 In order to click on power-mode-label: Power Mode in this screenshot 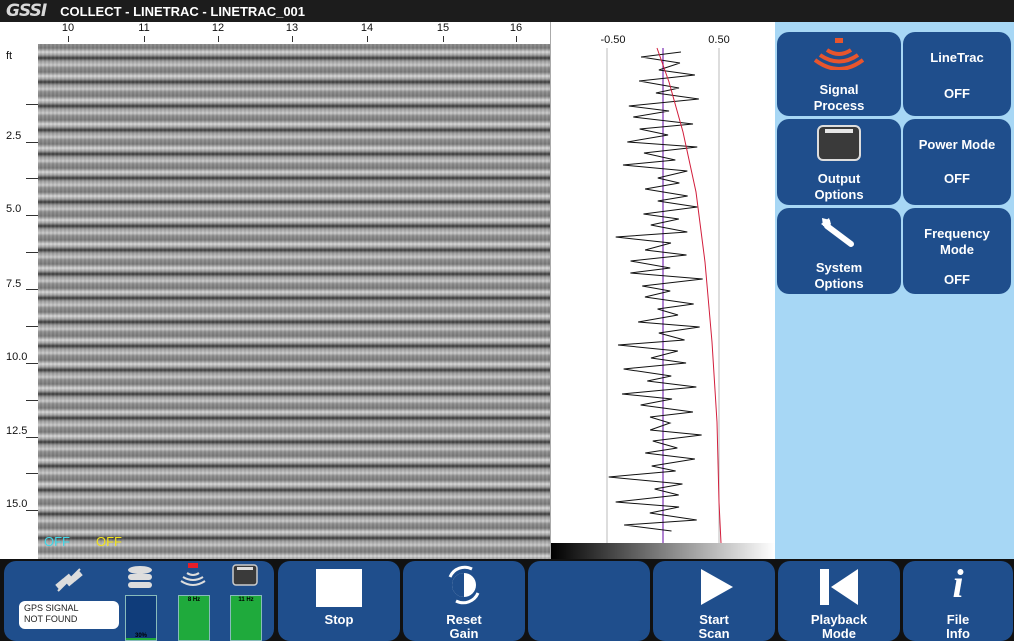, I will do `click(957, 144)`.